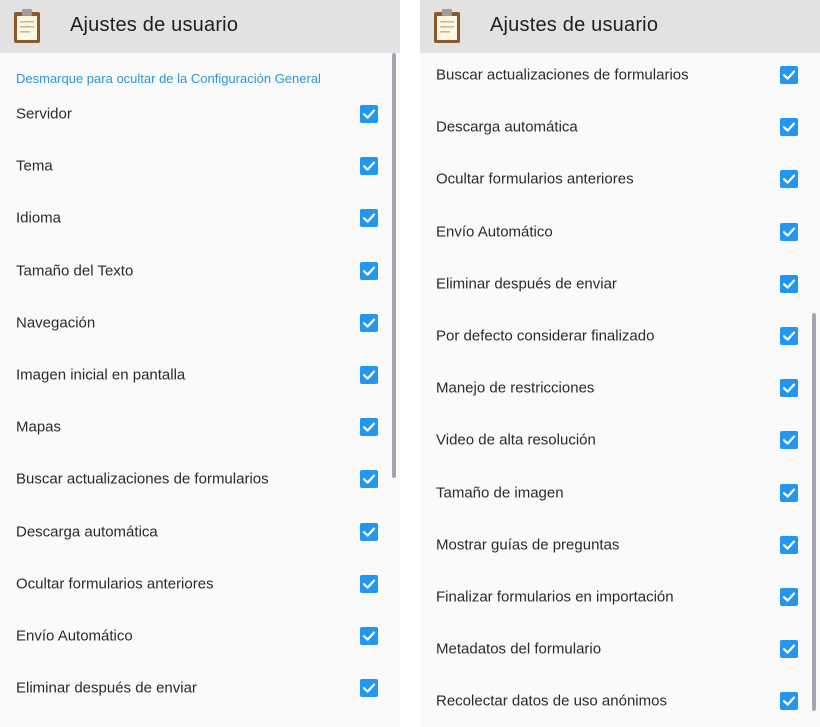 The height and width of the screenshot is (727, 820). Describe the element at coordinates (516, 440) in the screenshot. I see `setting-label: Video de alta resolución` at that location.